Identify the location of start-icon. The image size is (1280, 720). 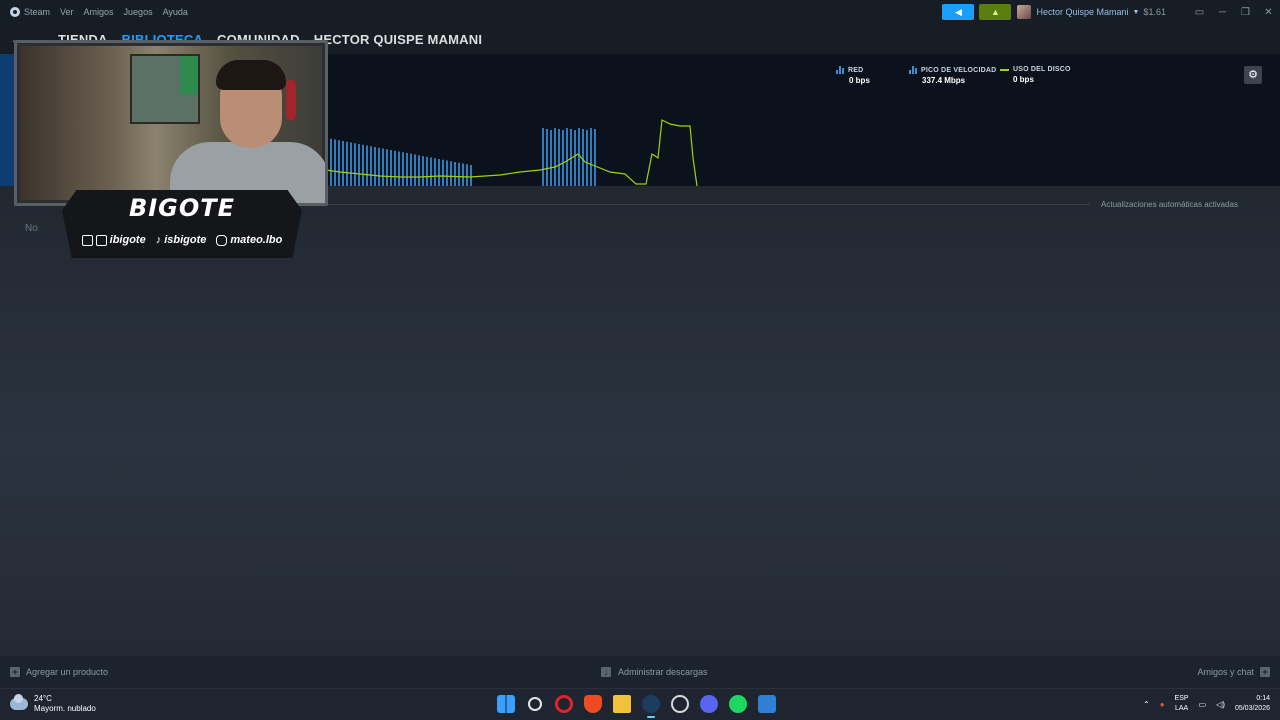
(506, 704).